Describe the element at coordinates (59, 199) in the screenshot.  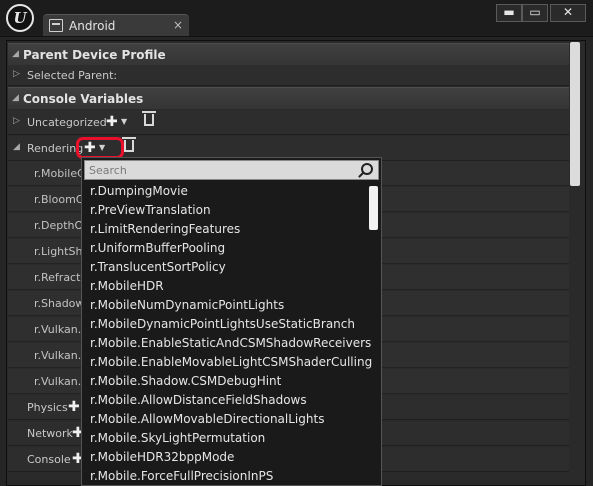
I see `cvar-name: r.BloomQ` at that location.